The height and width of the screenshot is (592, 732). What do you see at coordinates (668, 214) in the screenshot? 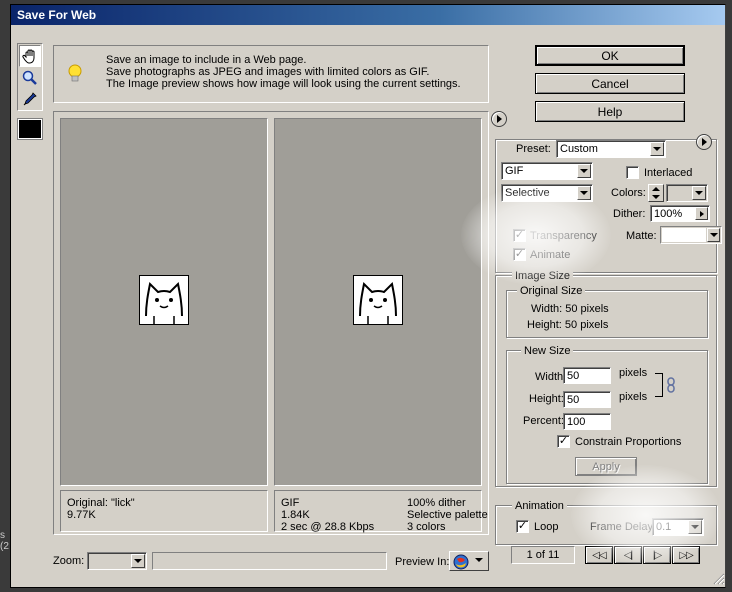
I see `dither-value: 100%` at bounding box center [668, 214].